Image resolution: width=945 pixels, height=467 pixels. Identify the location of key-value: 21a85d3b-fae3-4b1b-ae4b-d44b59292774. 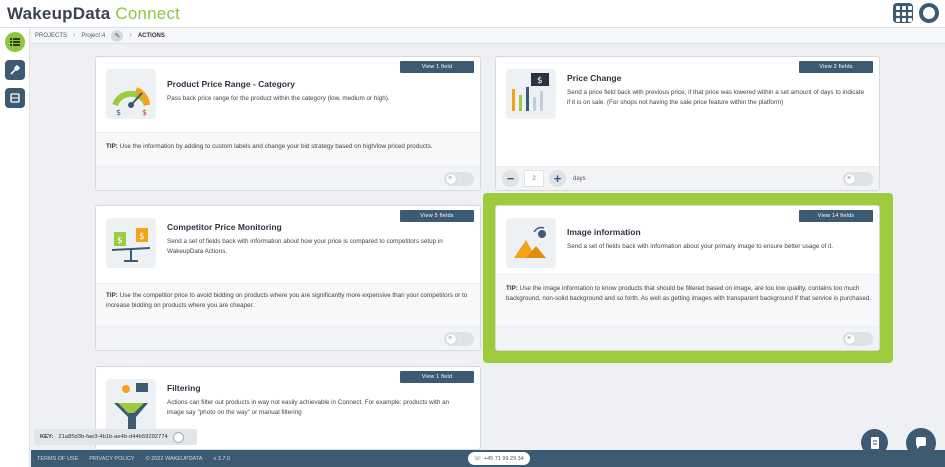
(113, 437).